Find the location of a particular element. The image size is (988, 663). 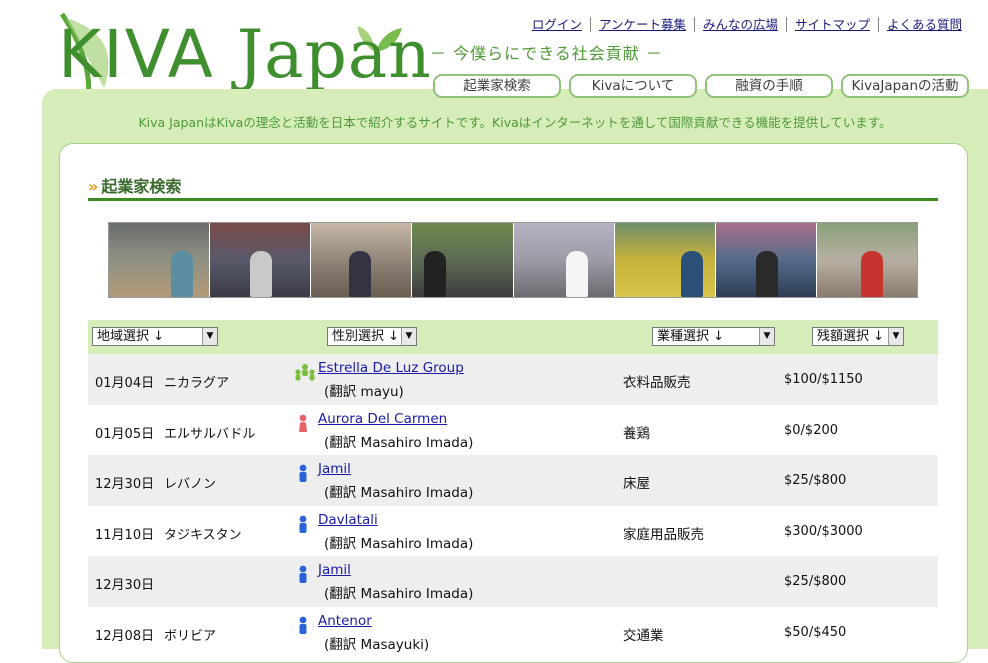

entrepreneur-name-link: Aurora Del Carmen is located at coordinates (382, 419).